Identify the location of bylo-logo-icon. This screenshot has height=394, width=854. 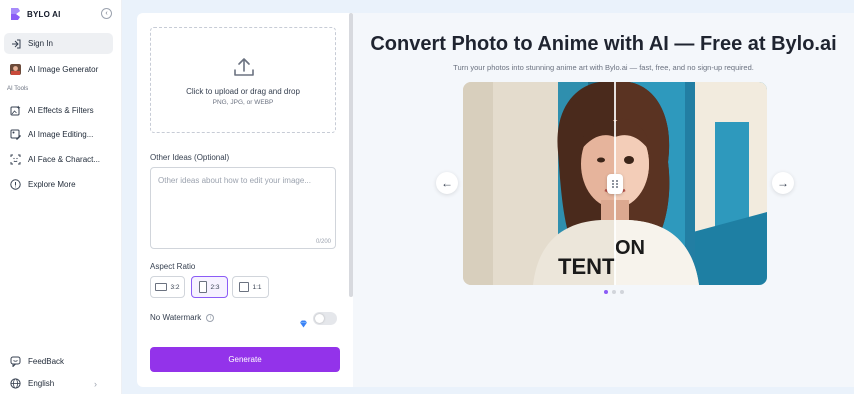
(15, 14).